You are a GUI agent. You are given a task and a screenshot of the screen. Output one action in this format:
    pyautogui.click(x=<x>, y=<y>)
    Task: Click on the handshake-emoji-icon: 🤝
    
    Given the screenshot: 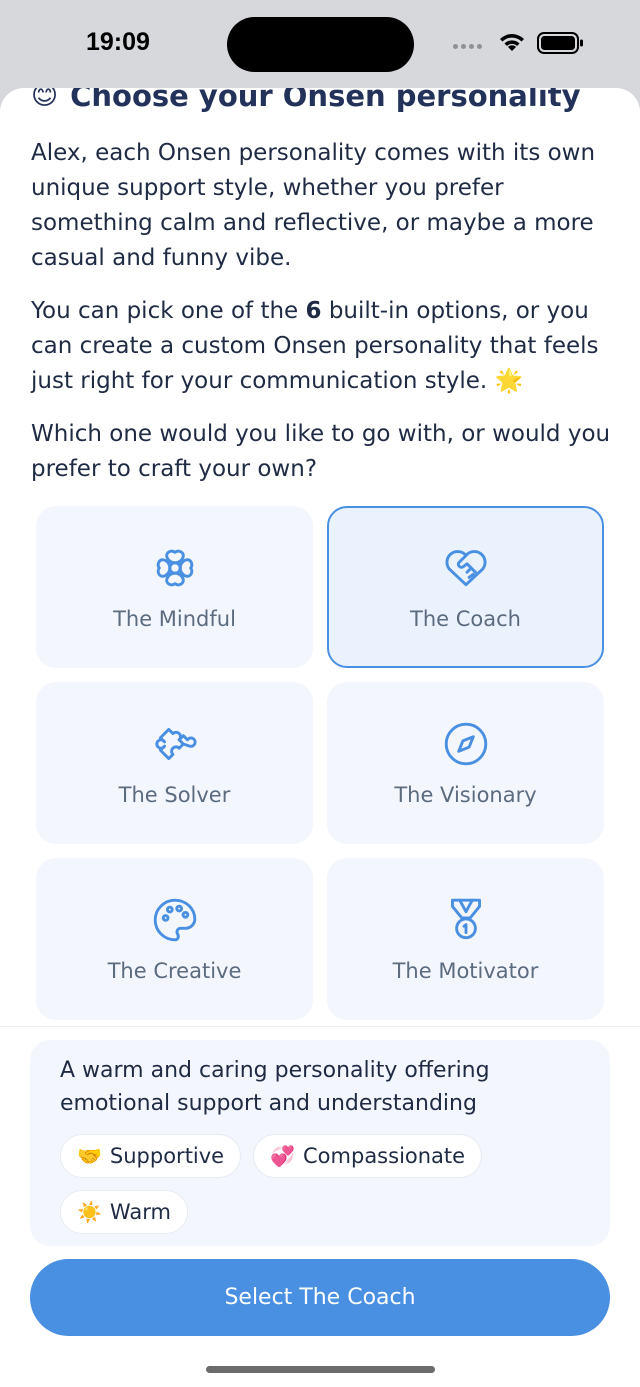 What is the action you would take?
    pyautogui.click(x=89, y=1156)
    